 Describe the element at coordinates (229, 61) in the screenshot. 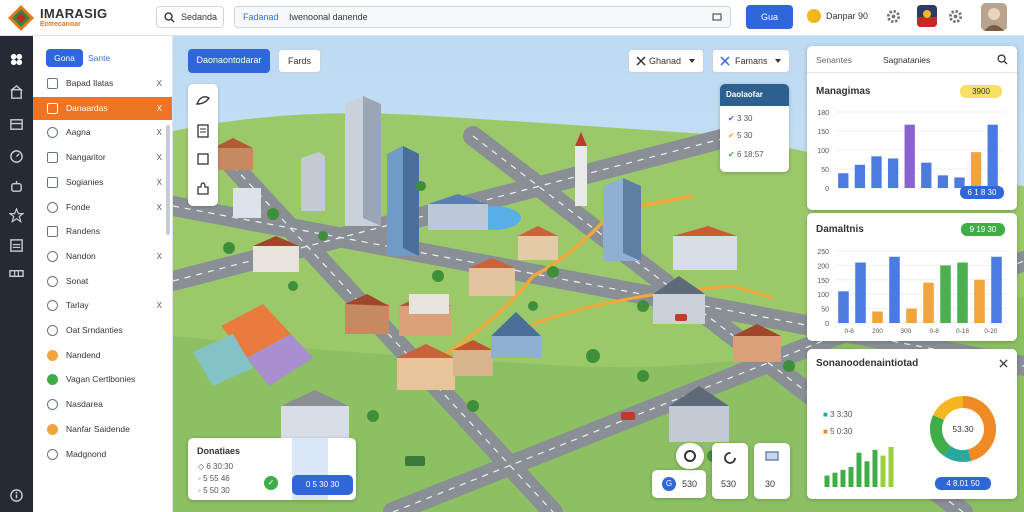

I see `primary-map-button: Daonaontodarar` at that location.